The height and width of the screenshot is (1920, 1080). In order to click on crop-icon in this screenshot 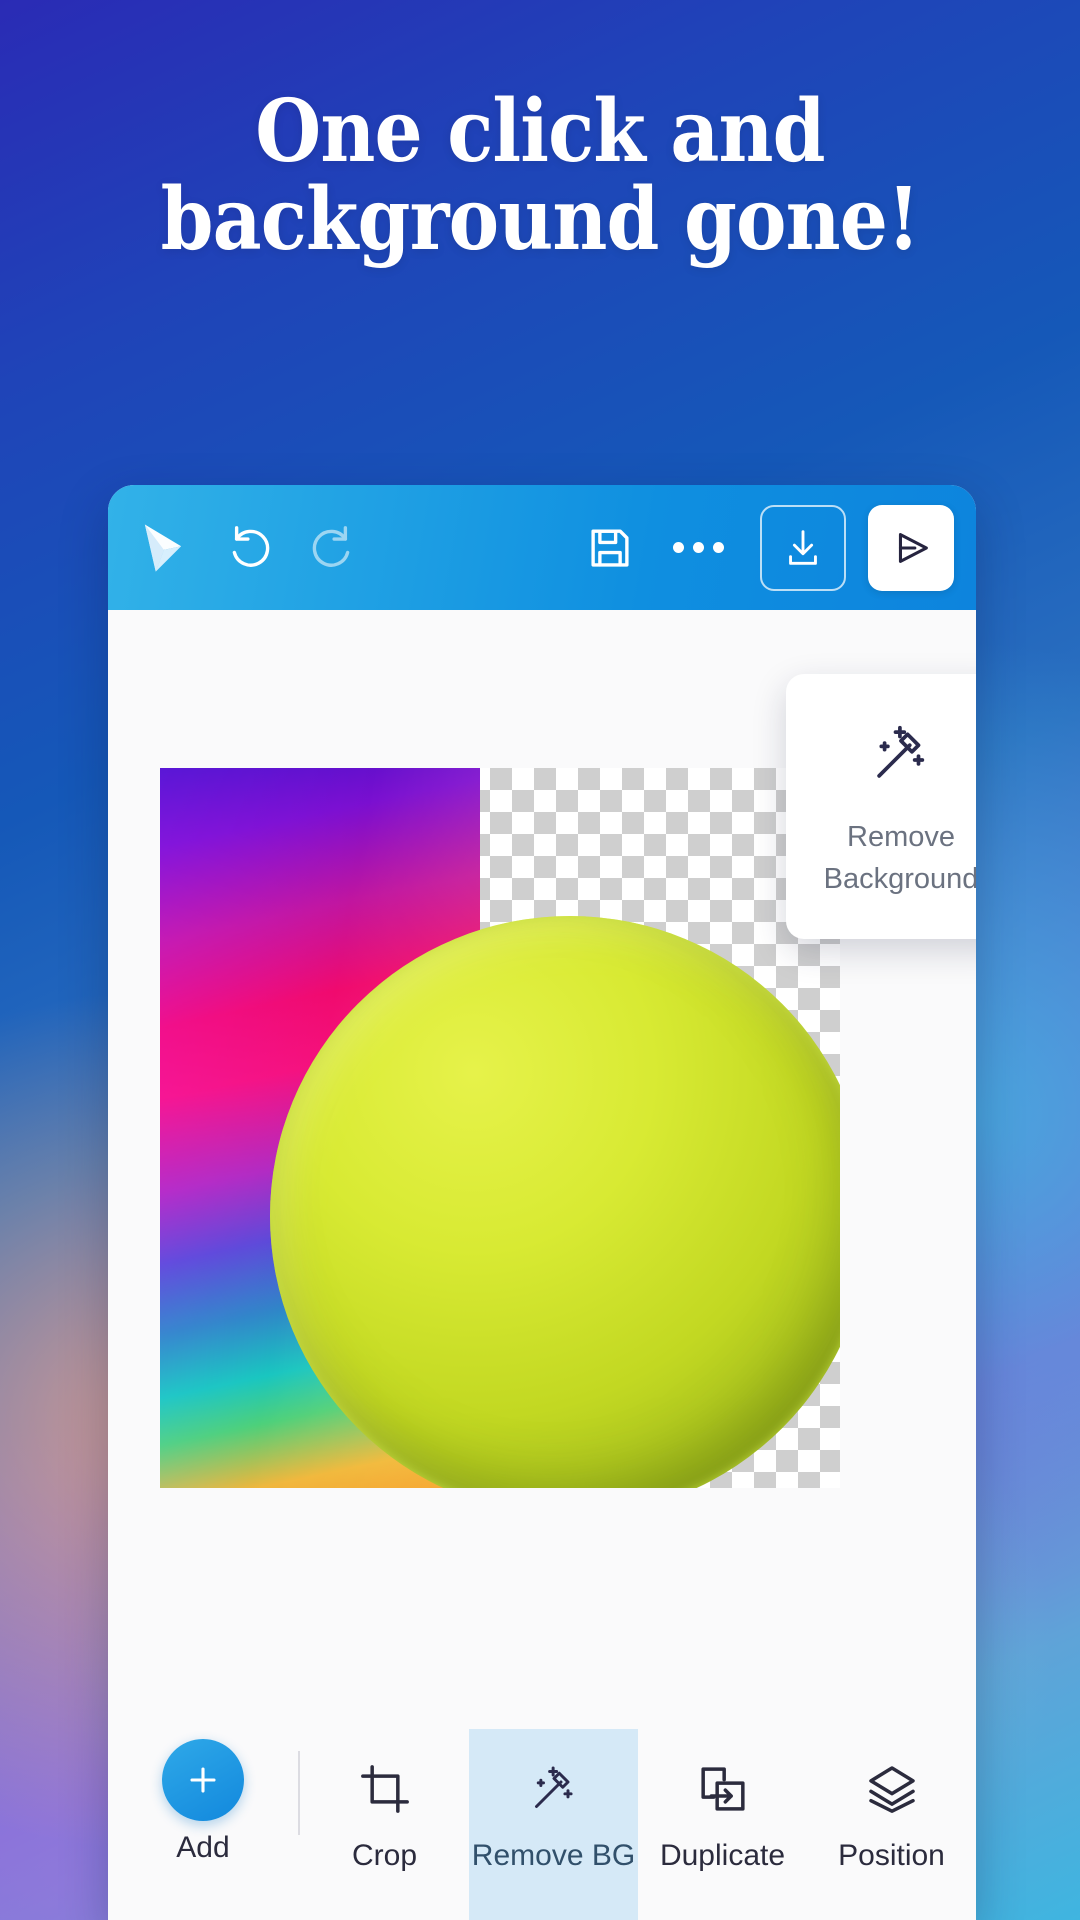, I will do `click(385, 1789)`.